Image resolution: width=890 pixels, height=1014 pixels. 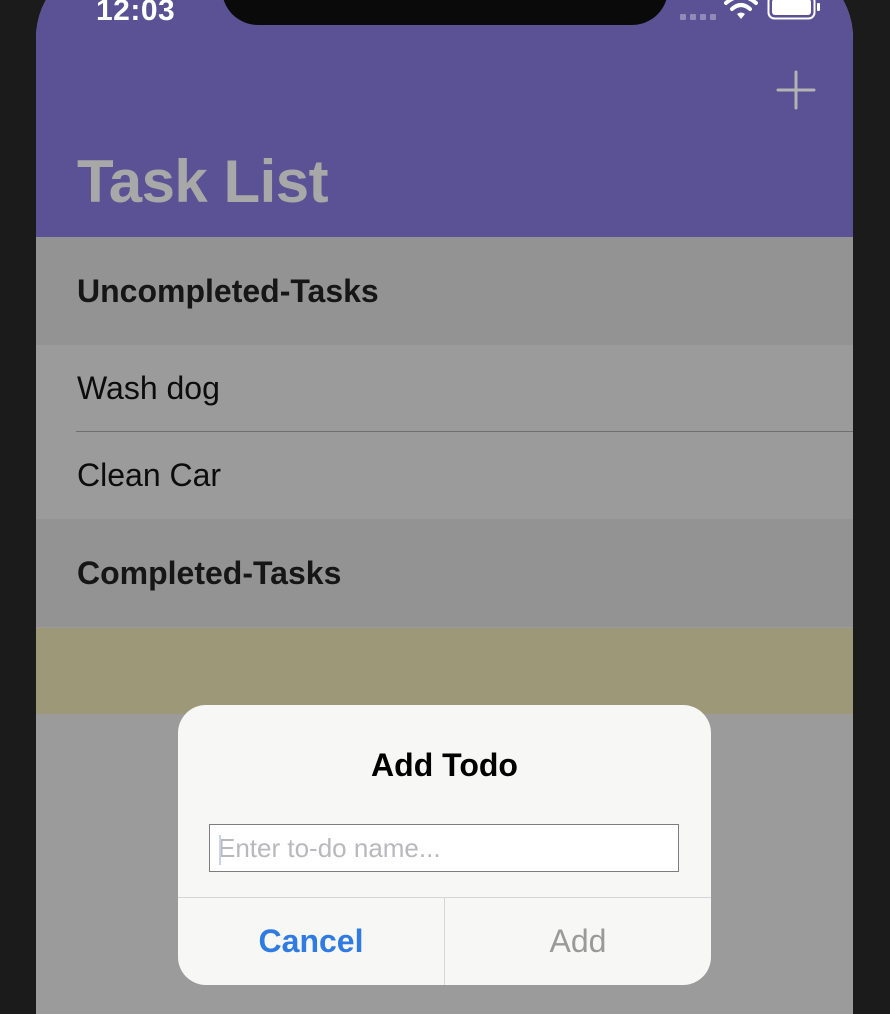 I want to click on add-button: Add, so click(x=578, y=941).